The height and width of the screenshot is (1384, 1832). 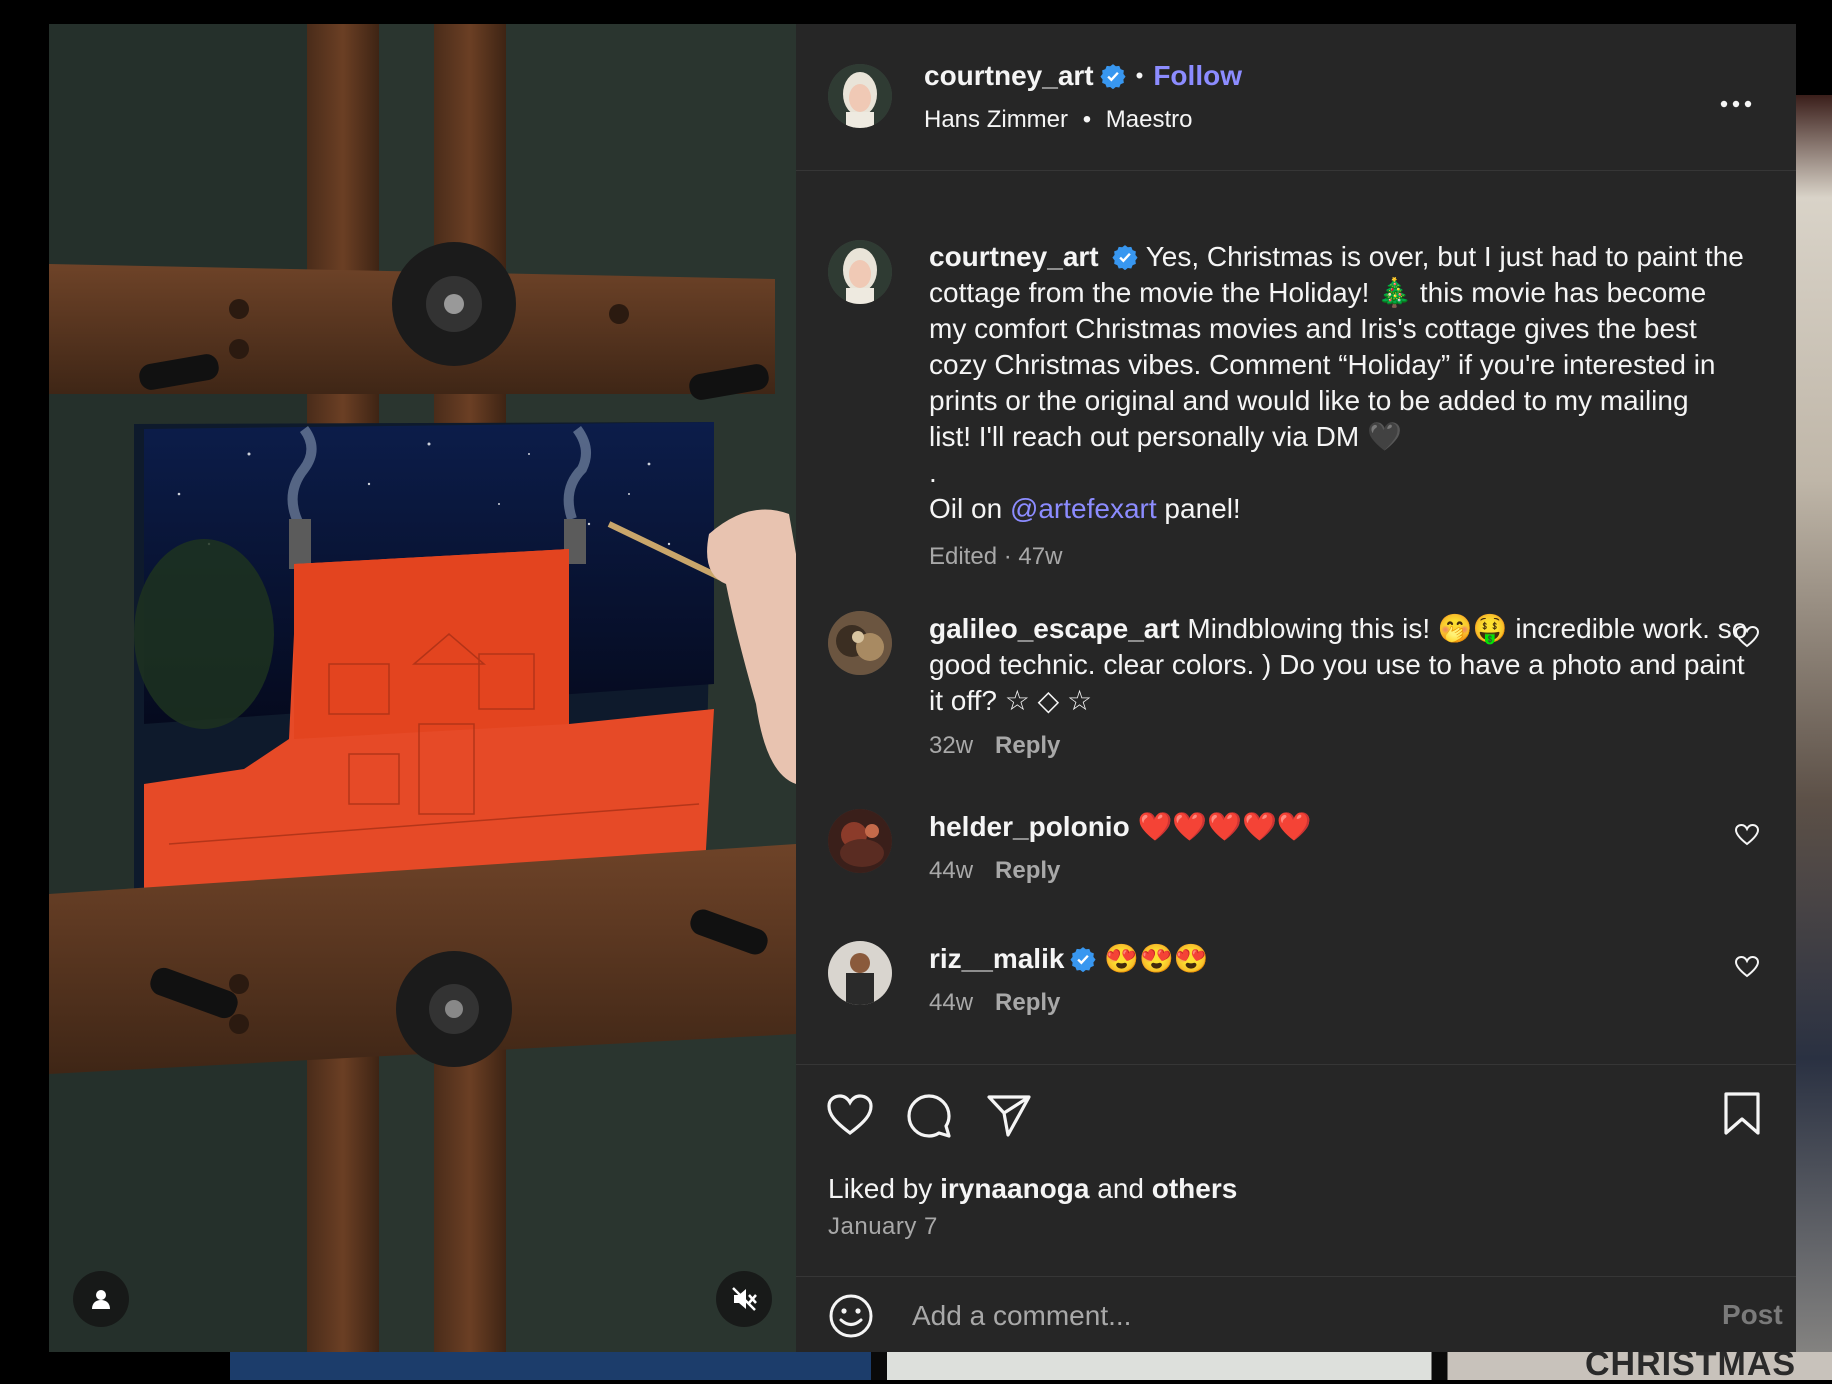 I want to click on caption-avatar, so click(x=860, y=272).